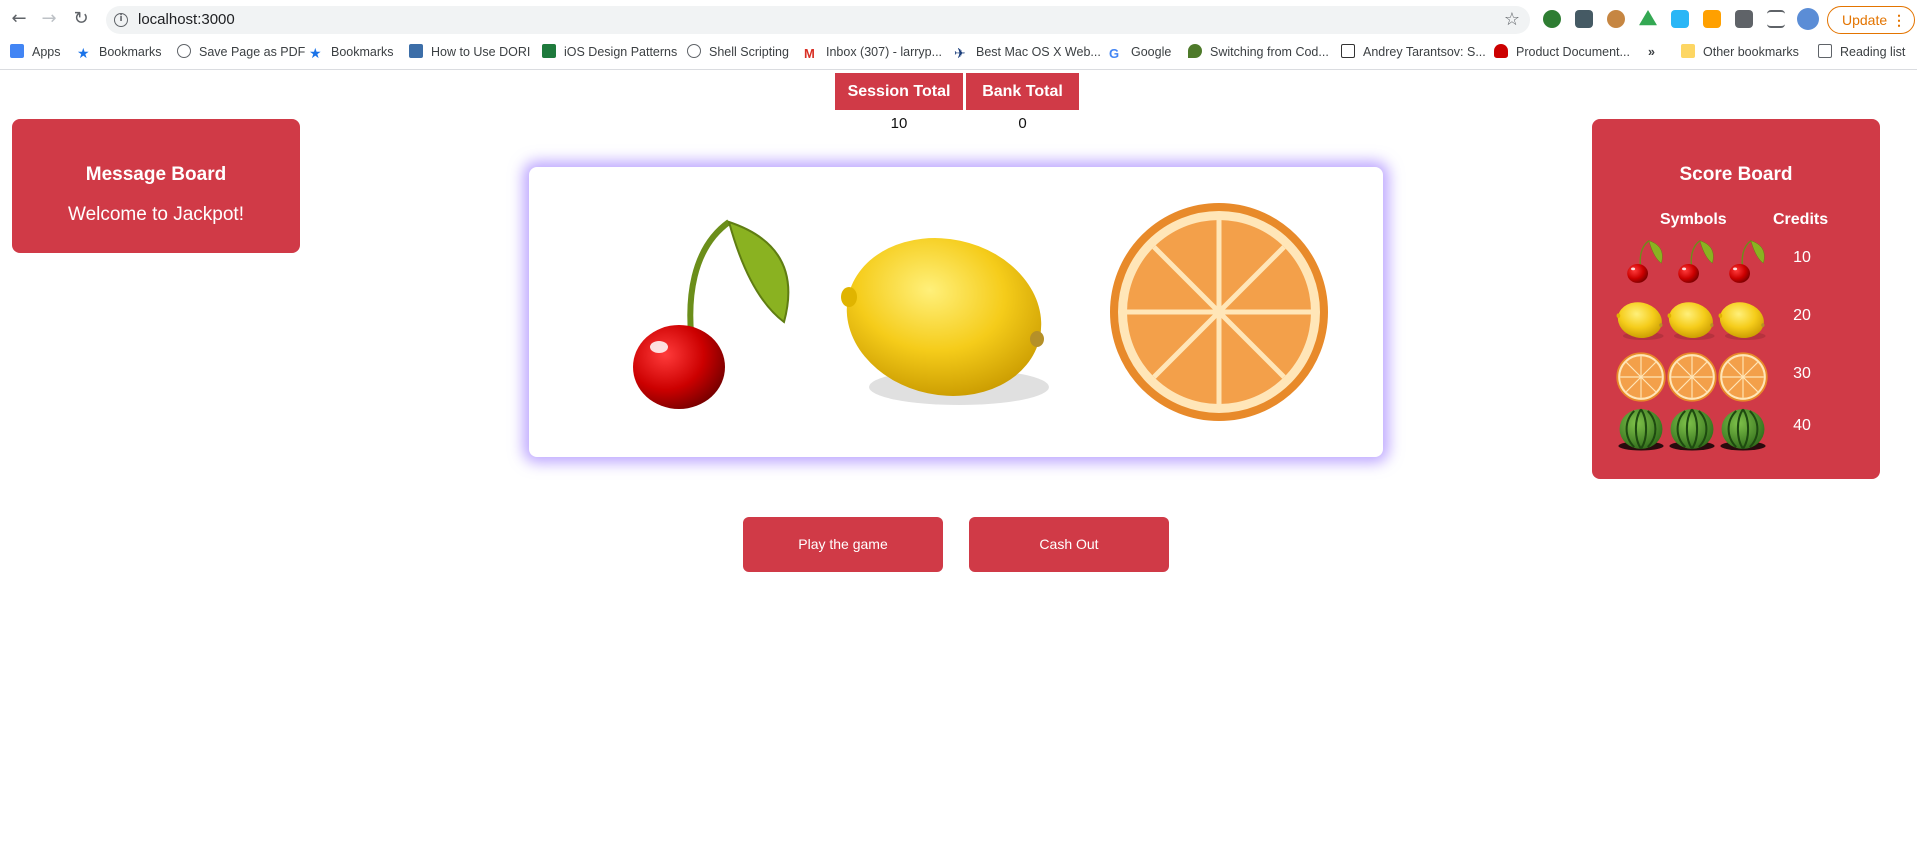 The image size is (1917, 852). What do you see at coordinates (1022, 91) in the screenshot?
I see `bank-total-header: Bank Total` at bounding box center [1022, 91].